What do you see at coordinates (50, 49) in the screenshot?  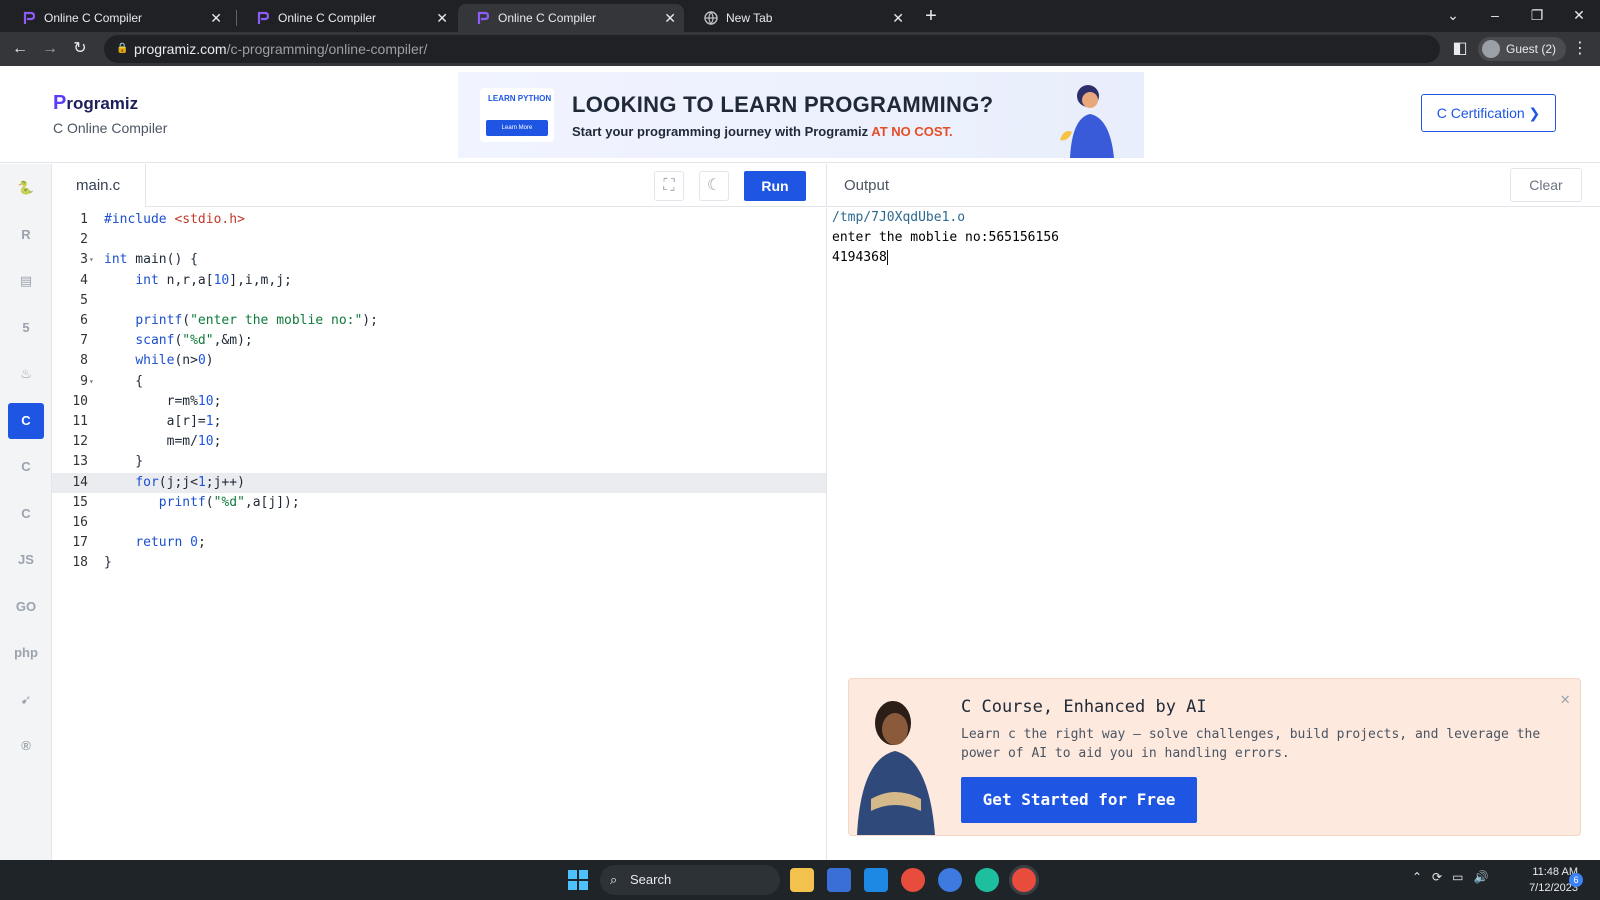 I see `forward-arrow-icon: →` at bounding box center [50, 49].